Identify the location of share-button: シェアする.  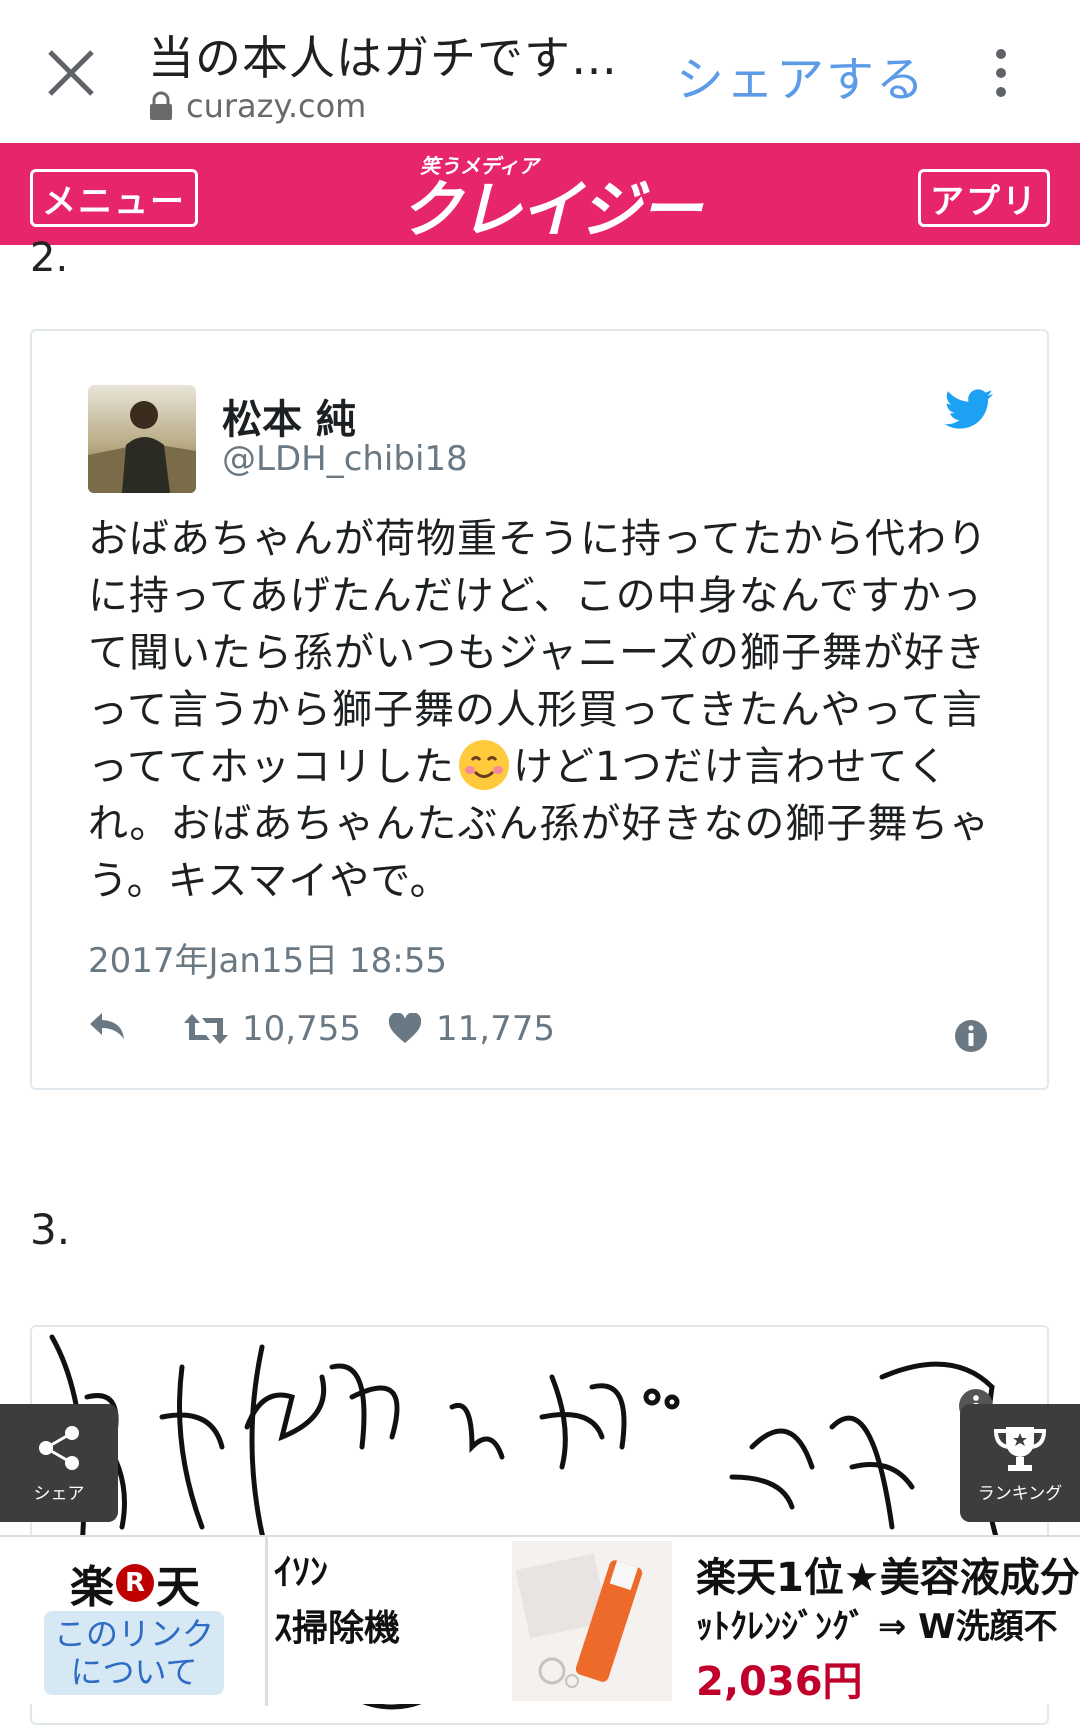
(801, 75).